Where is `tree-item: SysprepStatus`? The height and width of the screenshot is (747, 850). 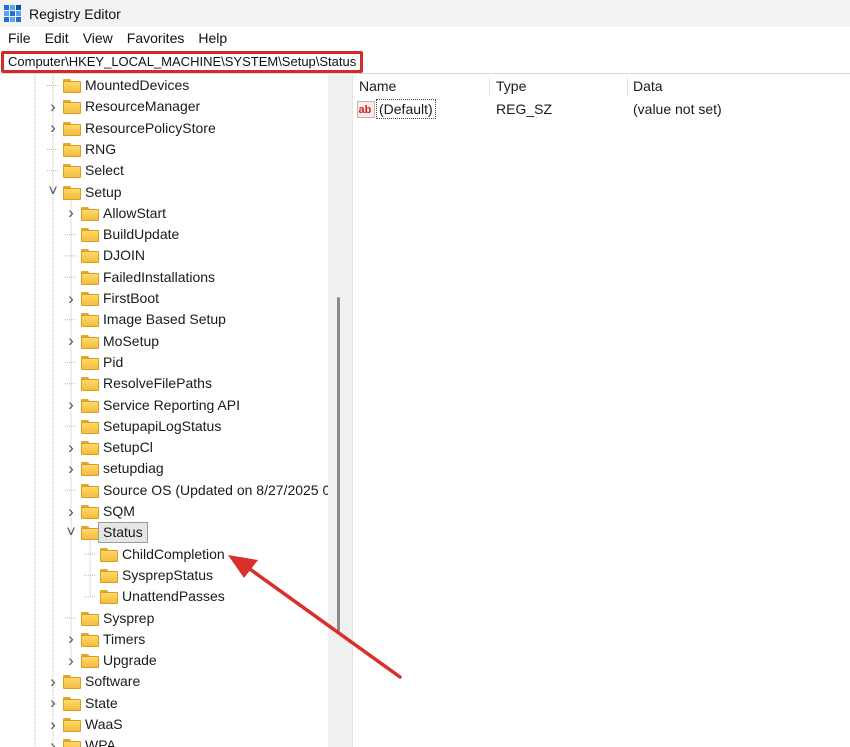
tree-item: SysprepStatus is located at coordinates (165, 575).